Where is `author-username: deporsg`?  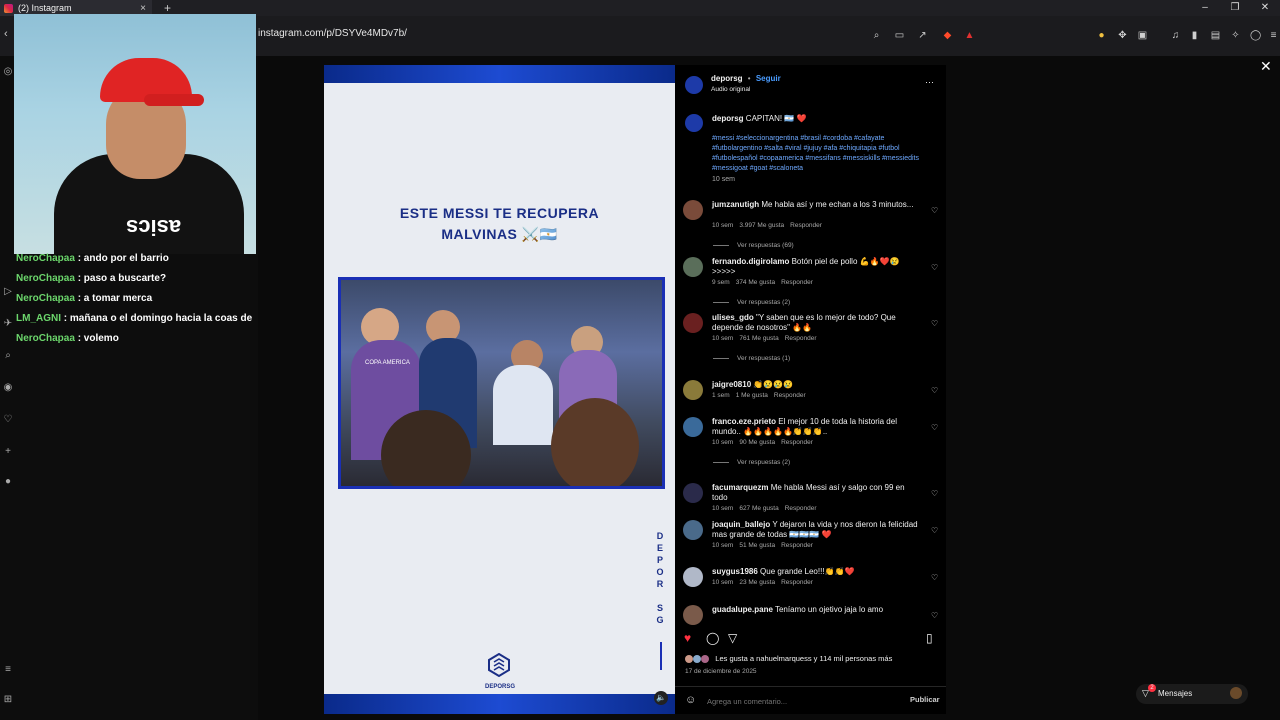 author-username: deporsg is located at coordinates (727, 78).